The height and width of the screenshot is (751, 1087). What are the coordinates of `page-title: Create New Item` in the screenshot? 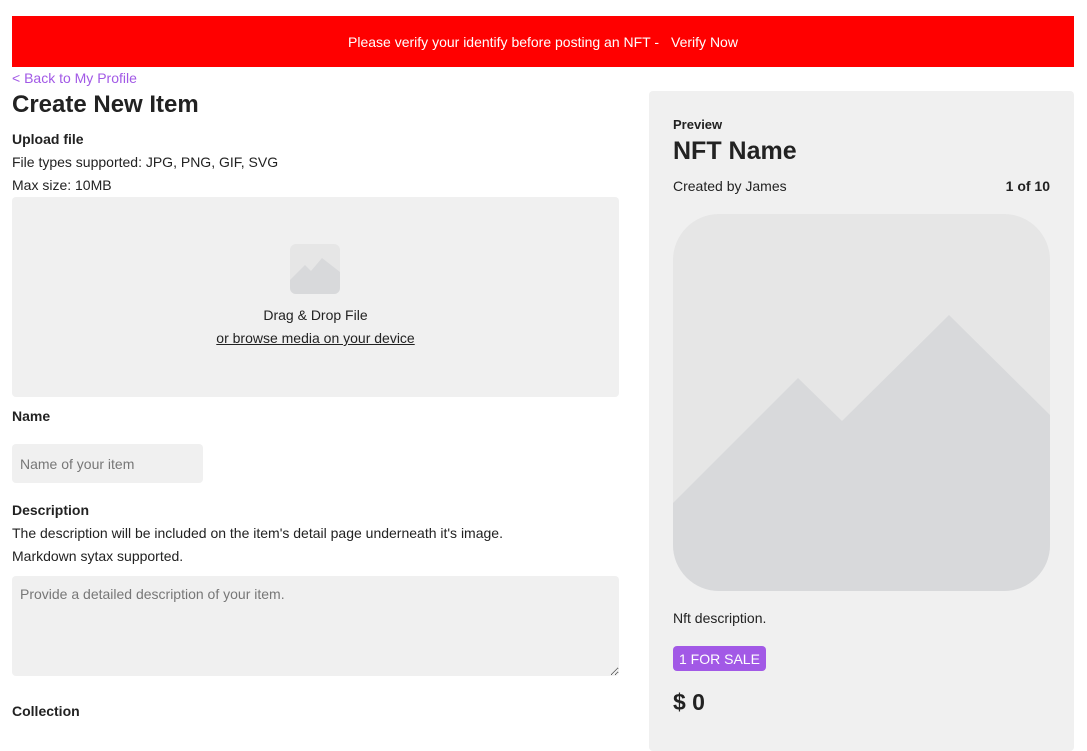 It's located at (105, 104).